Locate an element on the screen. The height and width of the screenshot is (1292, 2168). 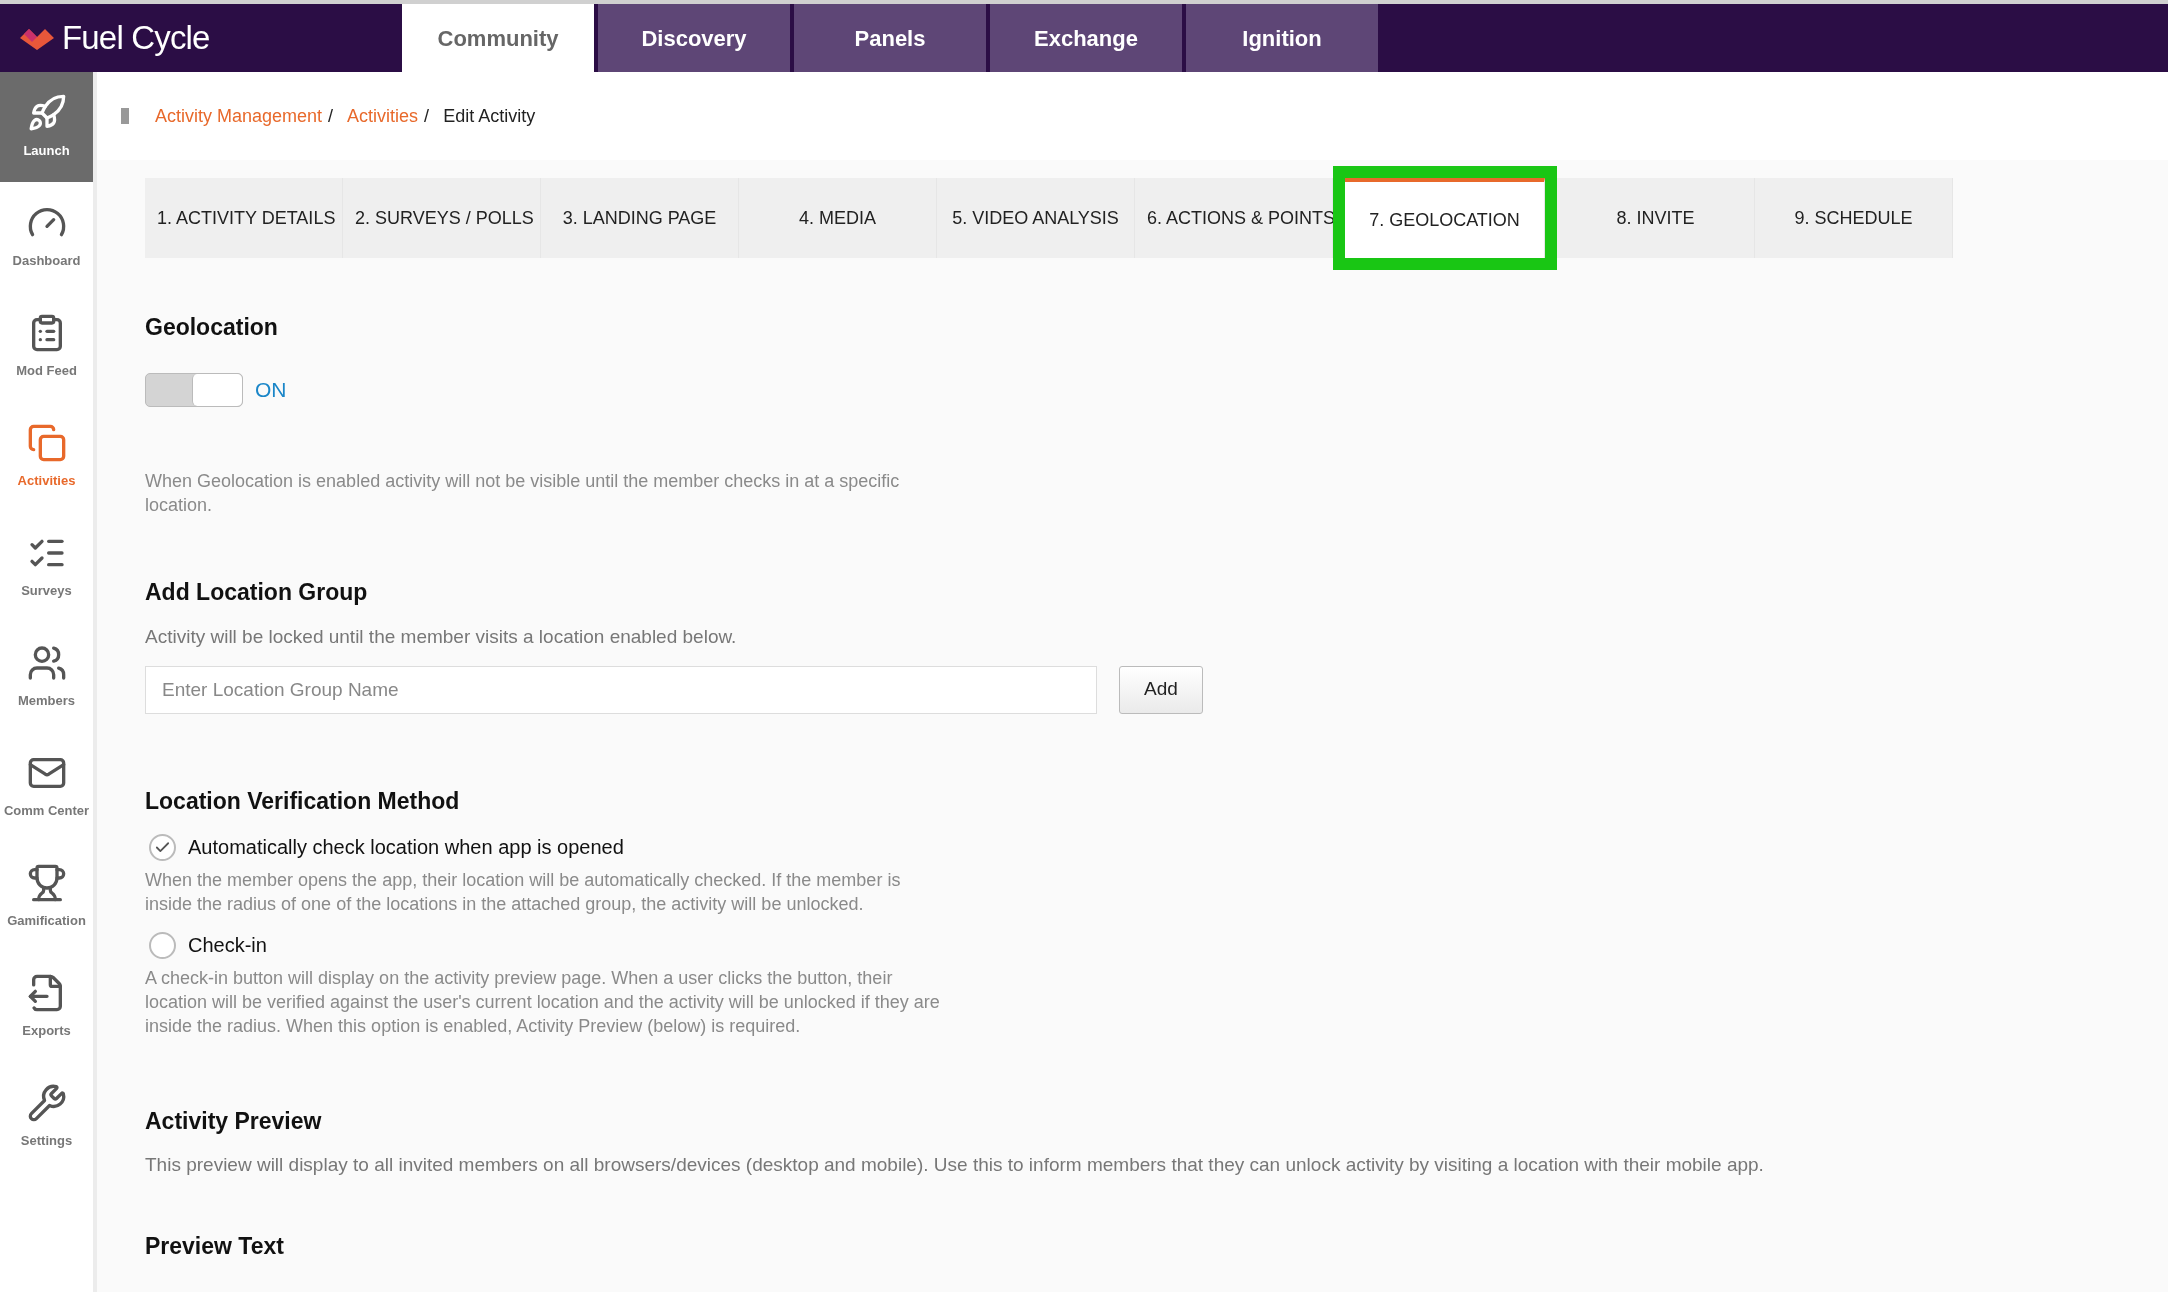
tools-icon is located at coordinates (46, 1103).